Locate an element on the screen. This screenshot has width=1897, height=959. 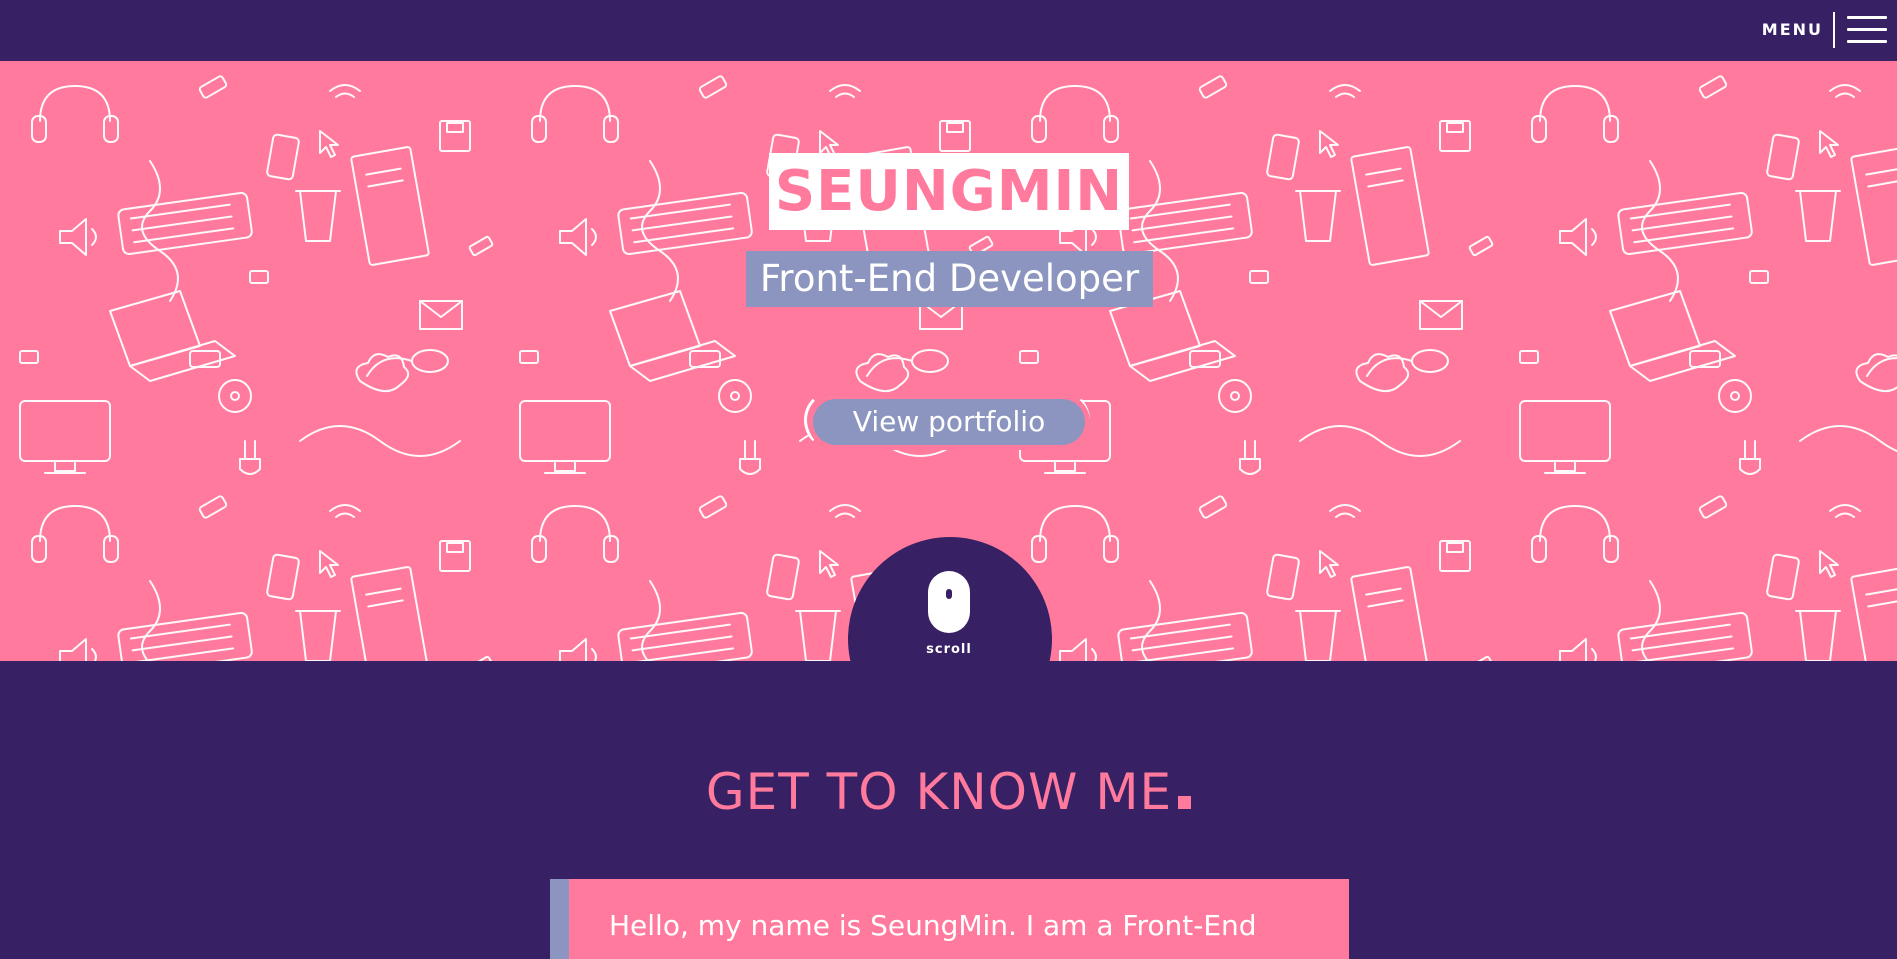
view-portfolio-button: View portfolio is located at coordinates (949, 422).